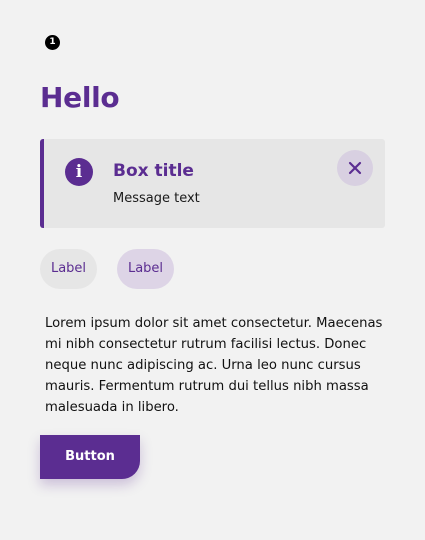 Image resolution: width=425 pixels, height=540 pixels. What do you see at coordinates (80, 97) in the screenshot?
I see `page-title: Hello` at bounding box center [80, 97].